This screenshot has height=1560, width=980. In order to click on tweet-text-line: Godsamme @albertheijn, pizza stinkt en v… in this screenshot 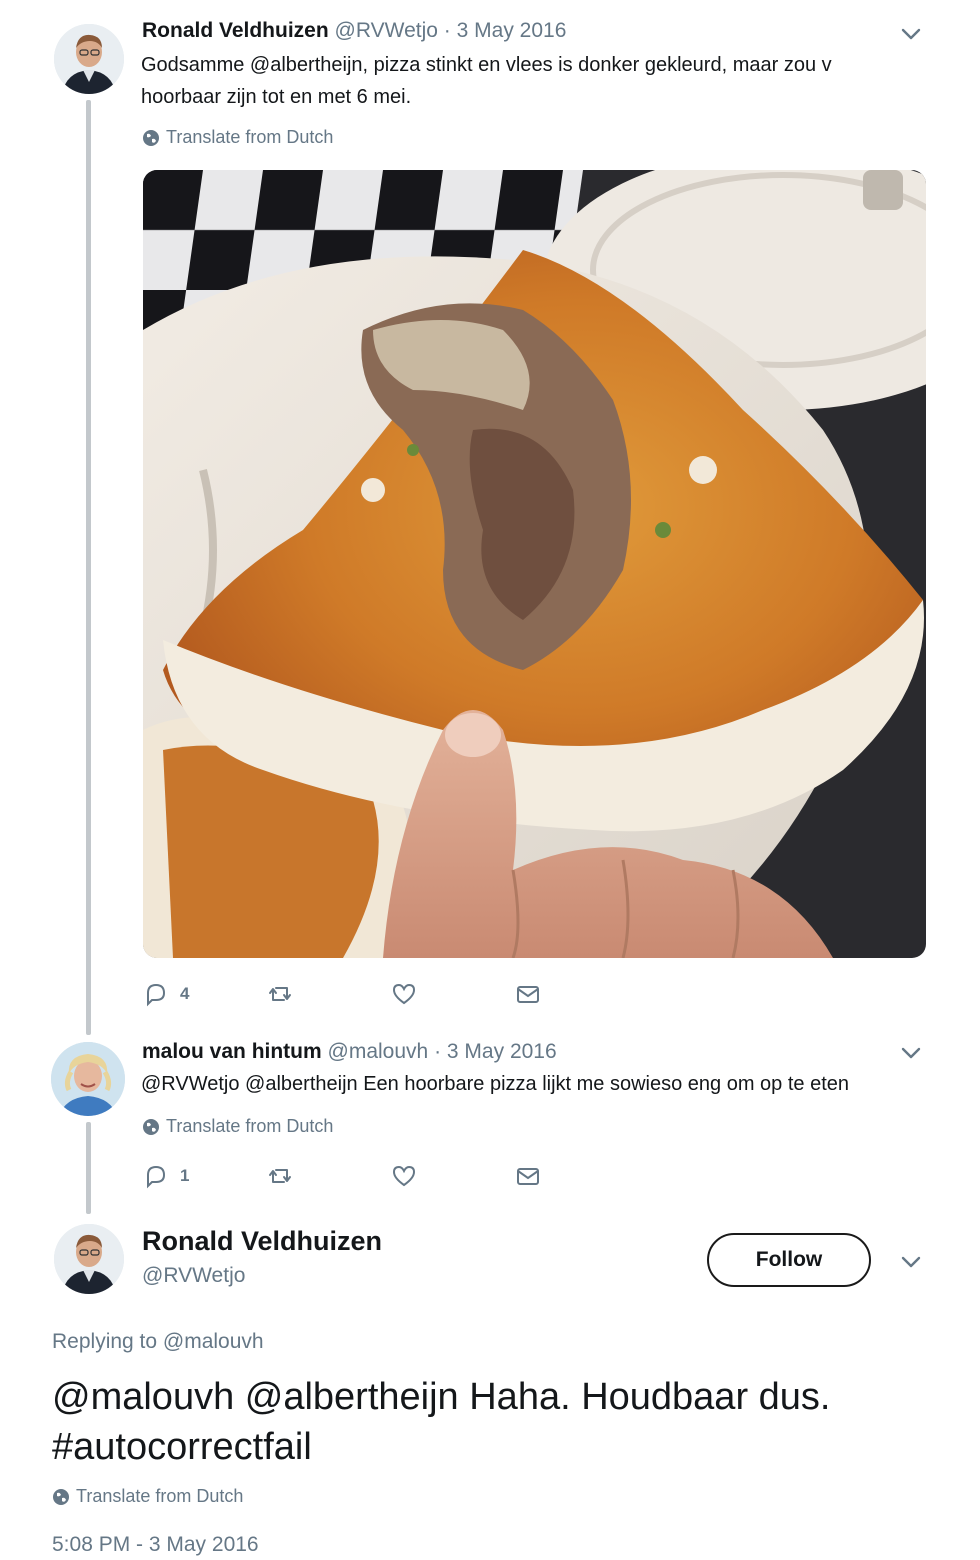, I will do `click(486, 65)`.